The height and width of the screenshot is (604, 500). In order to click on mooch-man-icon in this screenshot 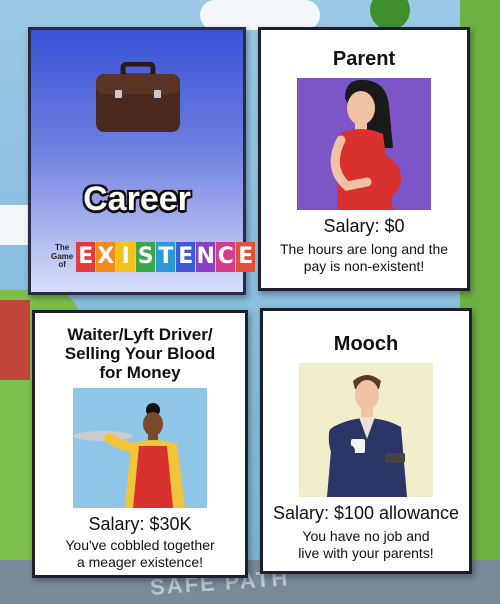, I will do `click(367, 436)`.